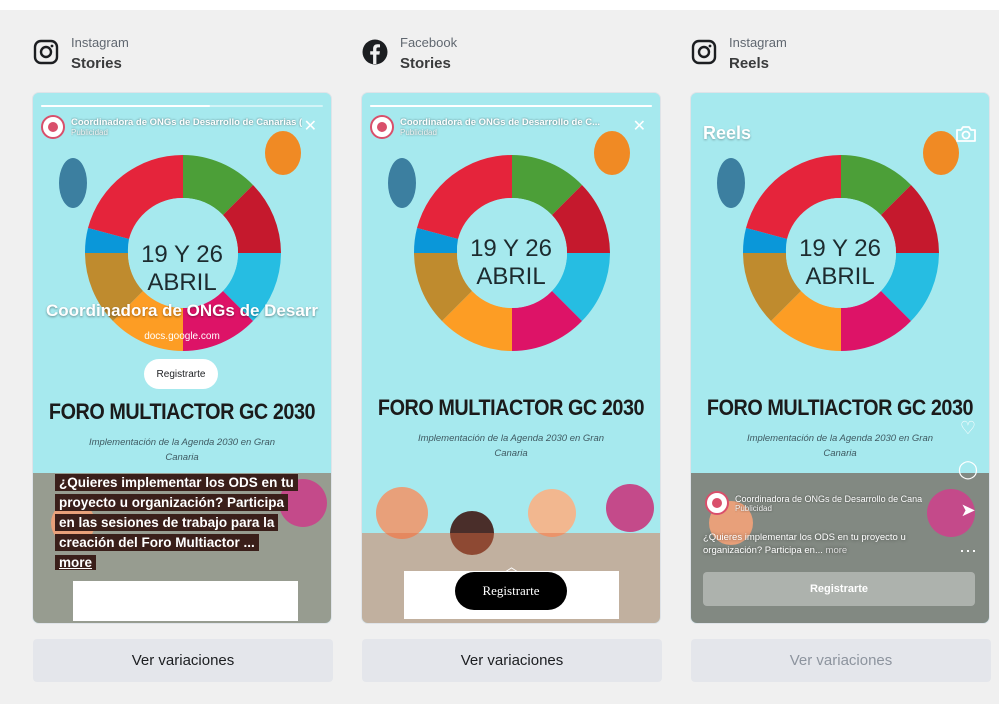  What do you see at coordinates (167, 522) in the screenshot?
I see `caption-line: en las sesiones de trabajo para la` at bounding box center [167, 522].